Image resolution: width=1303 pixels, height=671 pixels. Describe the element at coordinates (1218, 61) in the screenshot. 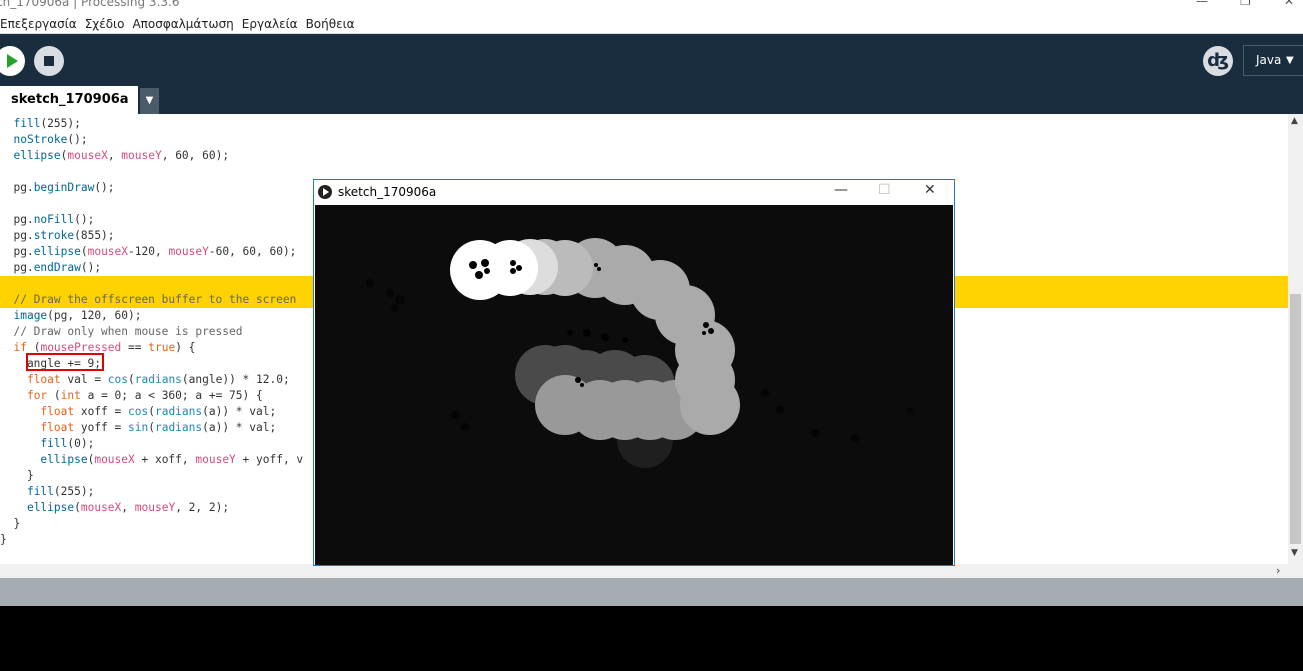

I see `debugger-icon: ʤ` at that location.